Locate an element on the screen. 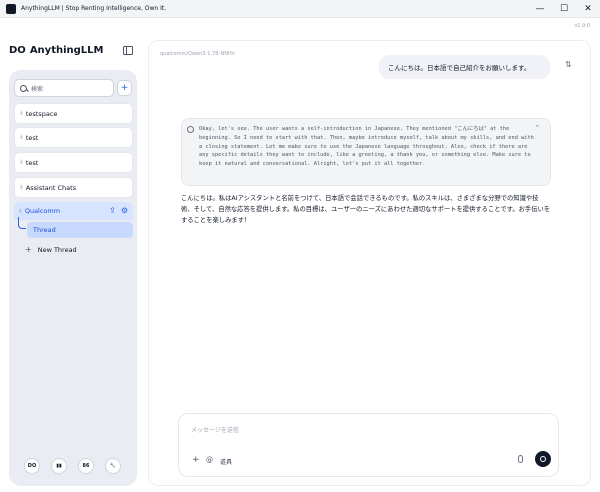 The image size is (600, 492). tools-button: 道具 is located at coordinates (226, 461).